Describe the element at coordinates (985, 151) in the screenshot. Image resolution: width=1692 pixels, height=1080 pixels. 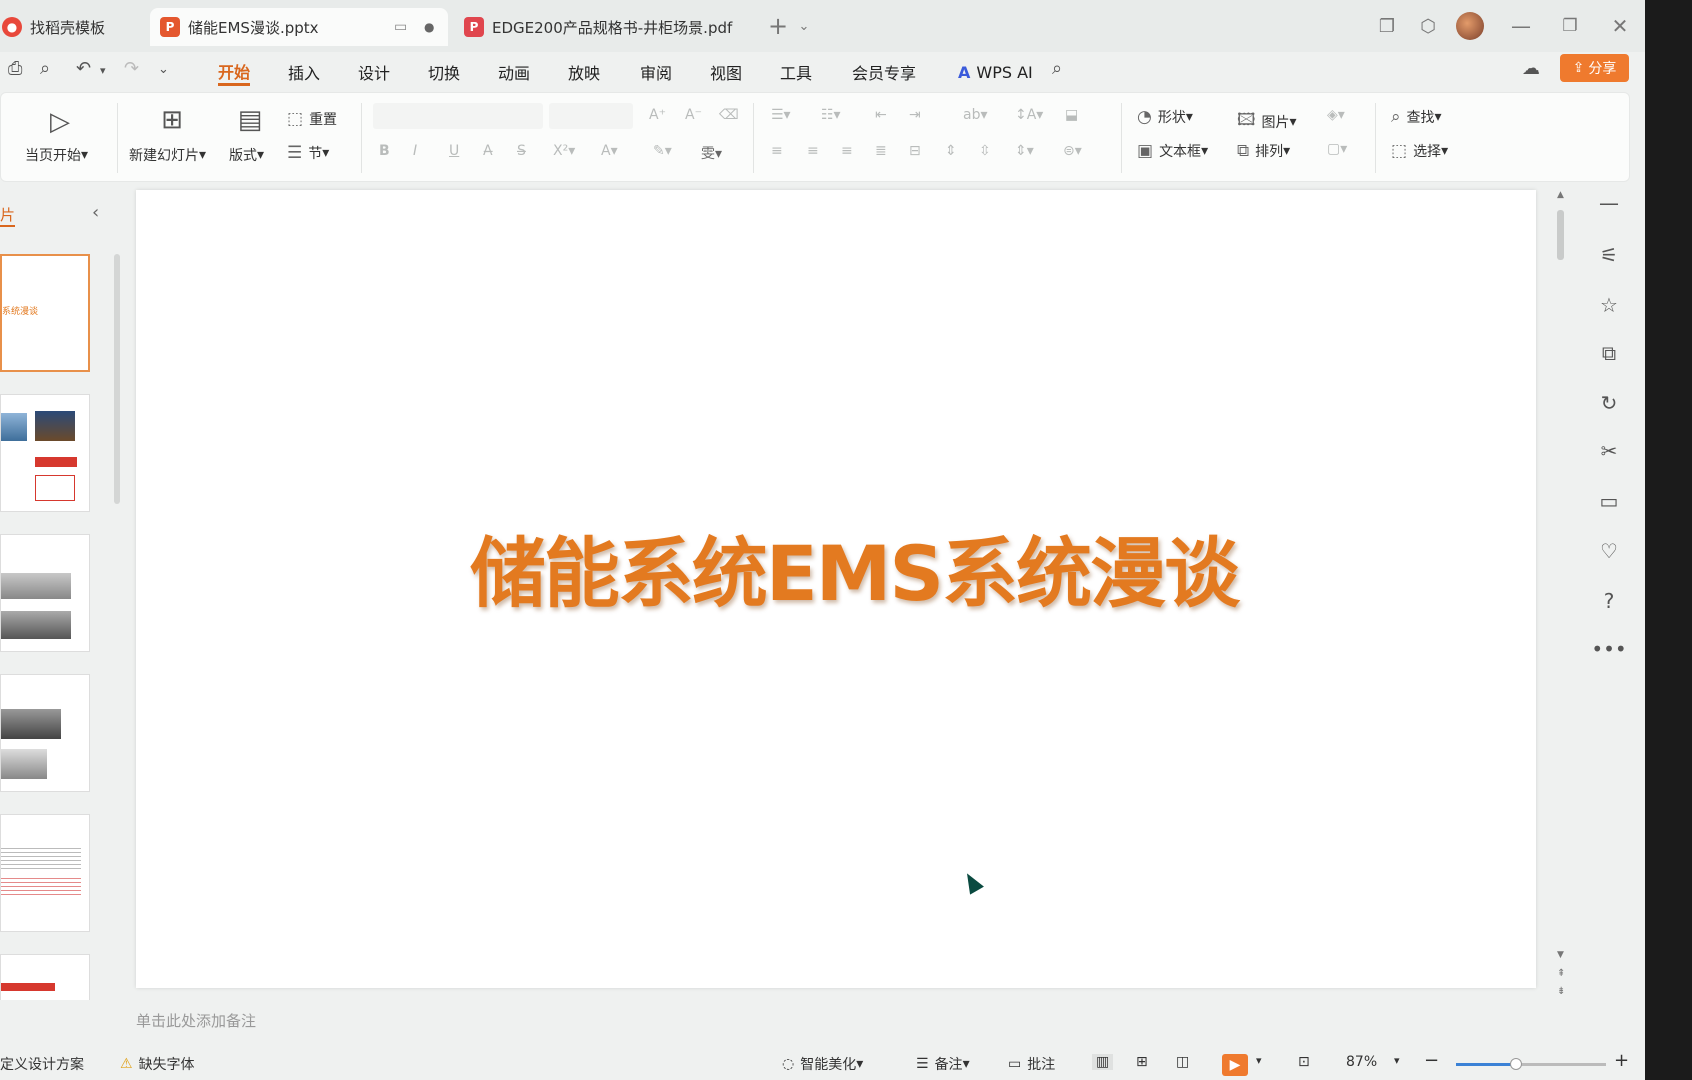
I see `paragraph-spacing-icon: ⇳` at that location.